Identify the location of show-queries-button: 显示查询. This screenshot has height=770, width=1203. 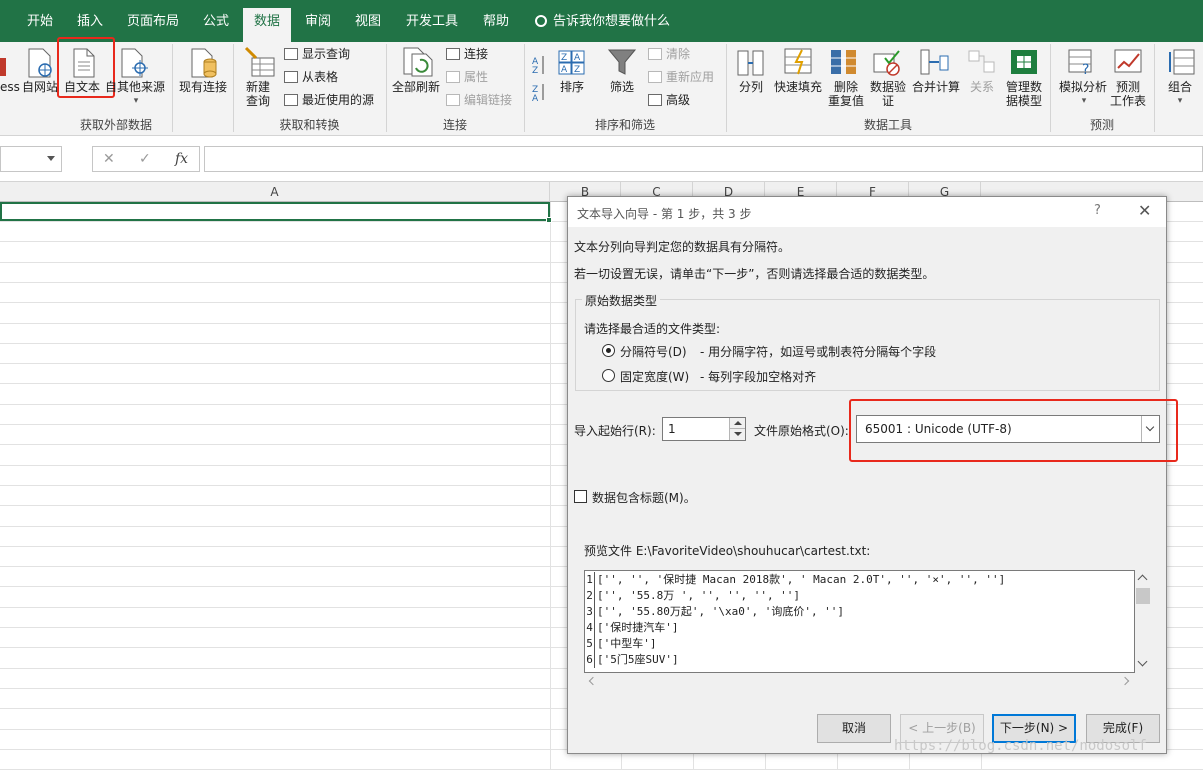
(317, 54).